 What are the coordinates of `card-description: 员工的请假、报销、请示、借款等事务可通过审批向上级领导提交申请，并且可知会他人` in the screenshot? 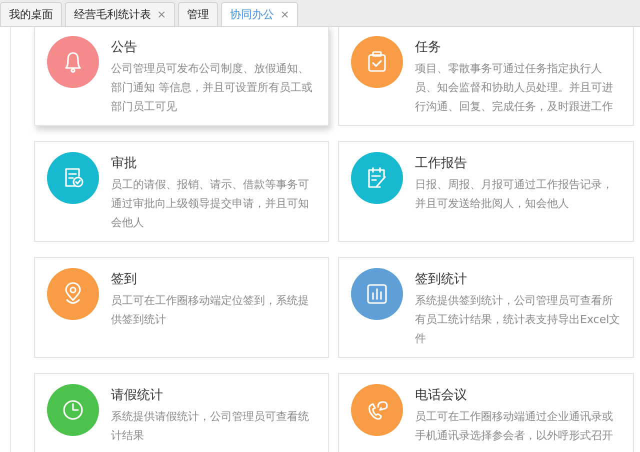 It's located at (210, 204).